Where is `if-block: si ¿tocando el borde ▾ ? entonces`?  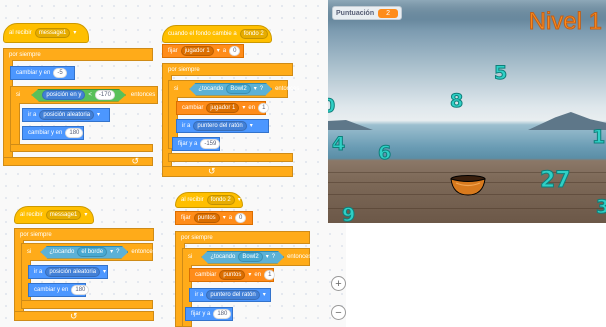 if-block: si ¿tocando el borde ▾ ? entonces is located at coordinates (88, 252).